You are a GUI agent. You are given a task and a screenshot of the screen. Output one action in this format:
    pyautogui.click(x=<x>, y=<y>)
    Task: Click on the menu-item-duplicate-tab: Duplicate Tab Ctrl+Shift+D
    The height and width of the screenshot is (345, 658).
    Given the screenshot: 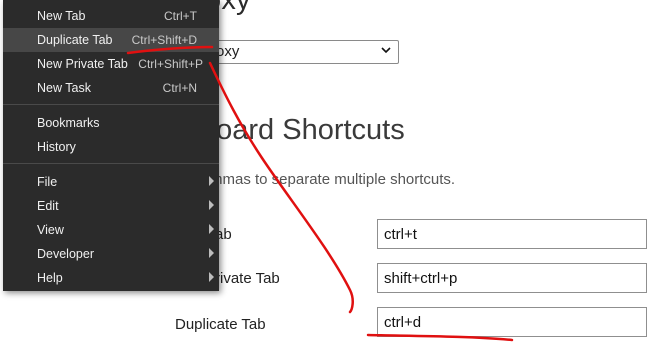 What is the action you would take?
    pyautogui.click(x=111, y=40)
    